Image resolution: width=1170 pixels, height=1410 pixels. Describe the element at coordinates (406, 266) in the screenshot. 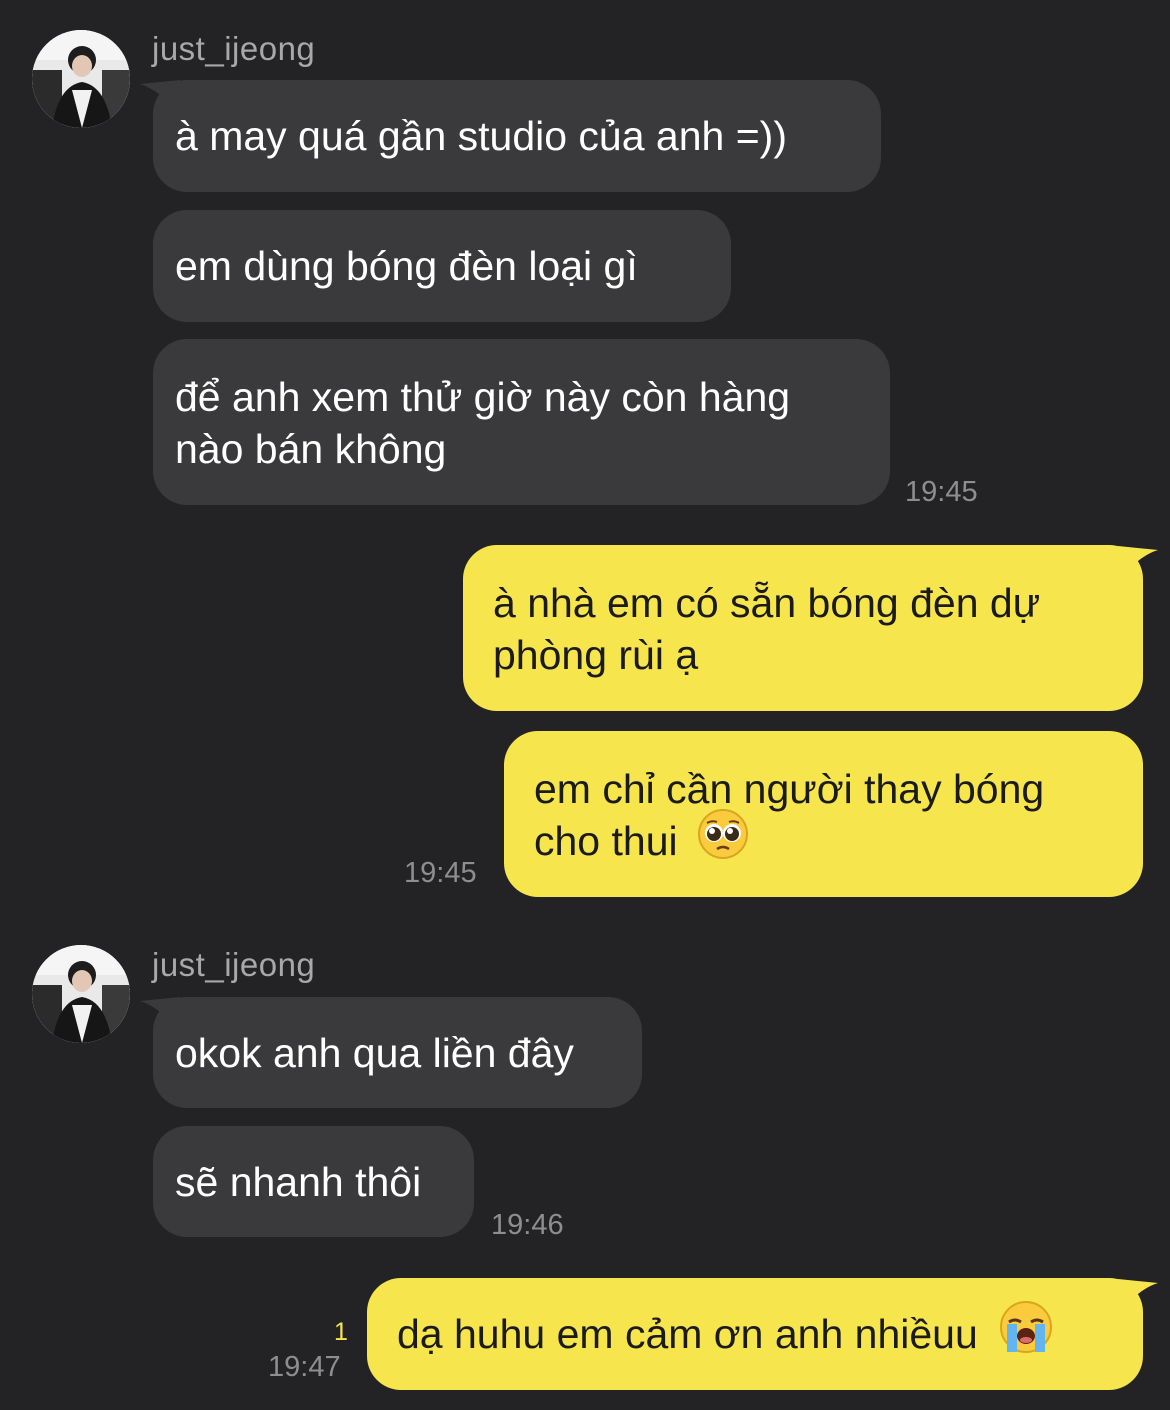

I see `message-text: em dùng bóng đèn loại gì` at that location.